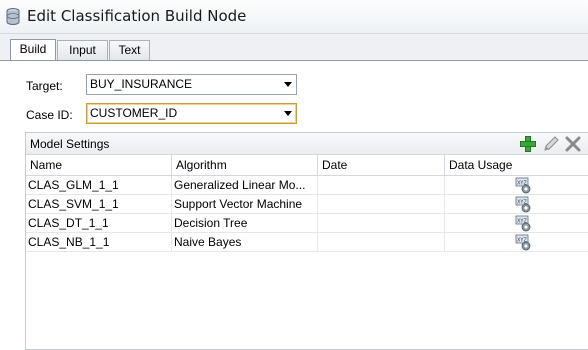 Image resolution: width=588 pixels, height=350 pixels. I want to click on add-icon, so click(528, 144).